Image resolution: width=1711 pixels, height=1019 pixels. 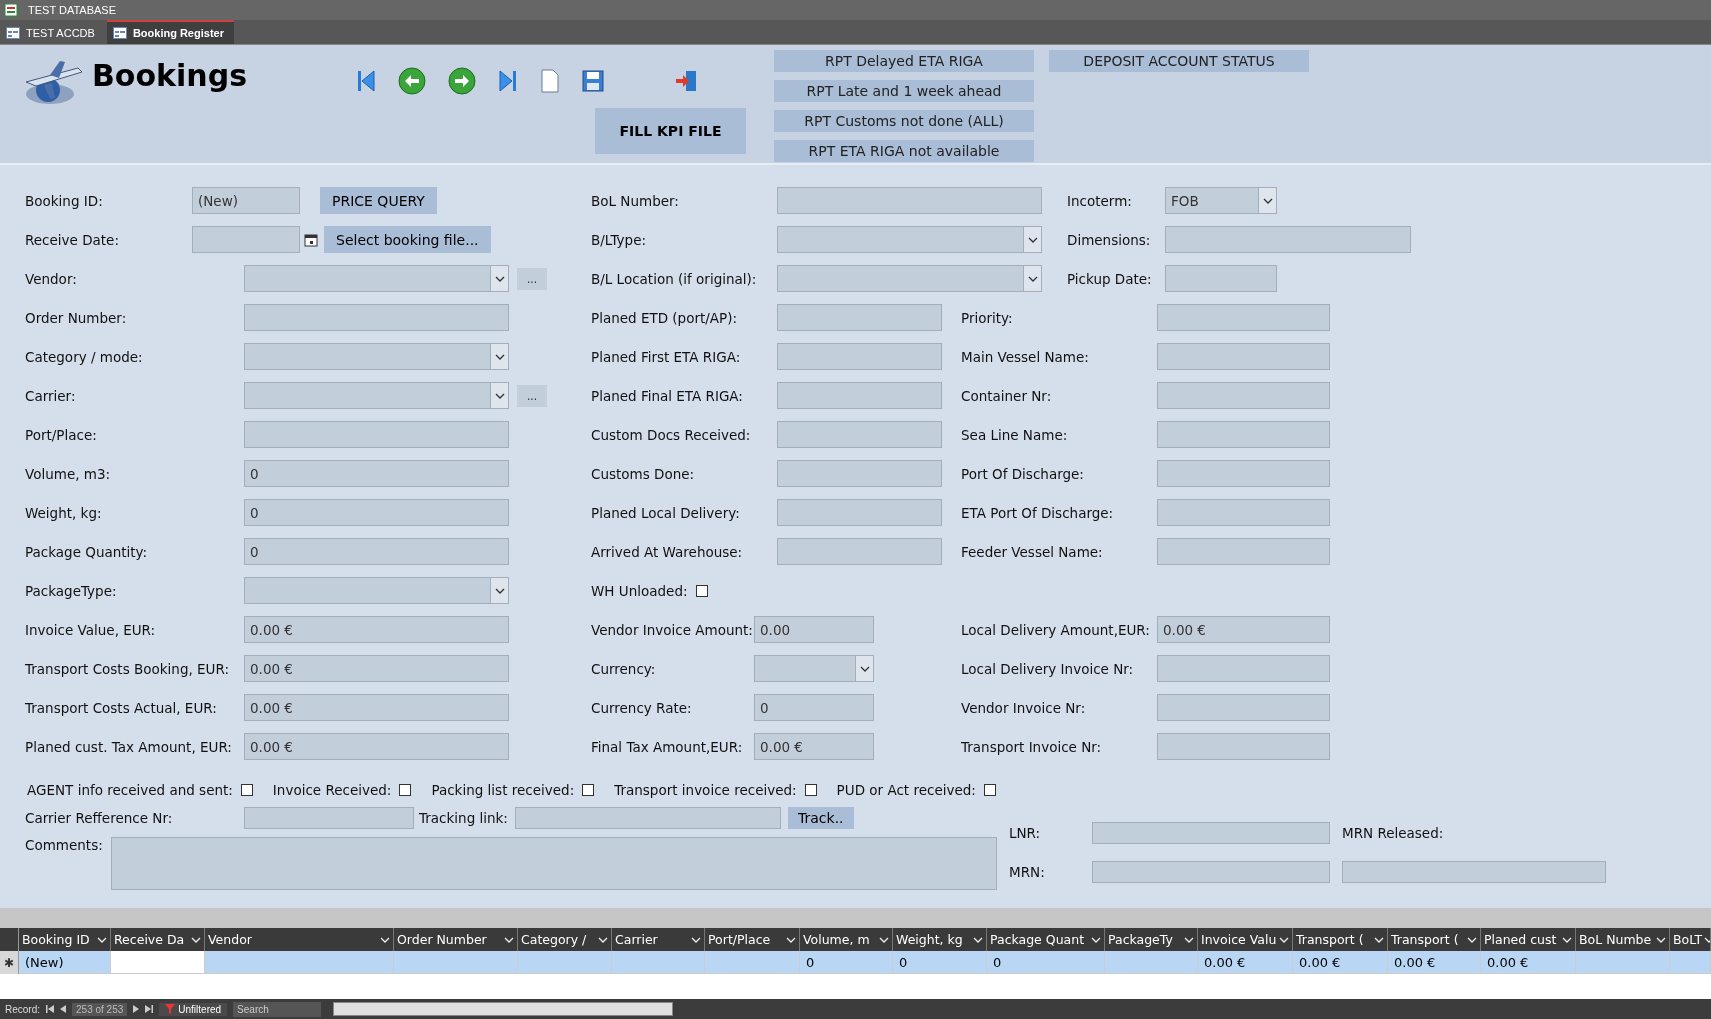 What do you see at coordinates (940, 939) in the screenshot?
I see `column-header: Weight, kg` at bounding box center [940, 939].